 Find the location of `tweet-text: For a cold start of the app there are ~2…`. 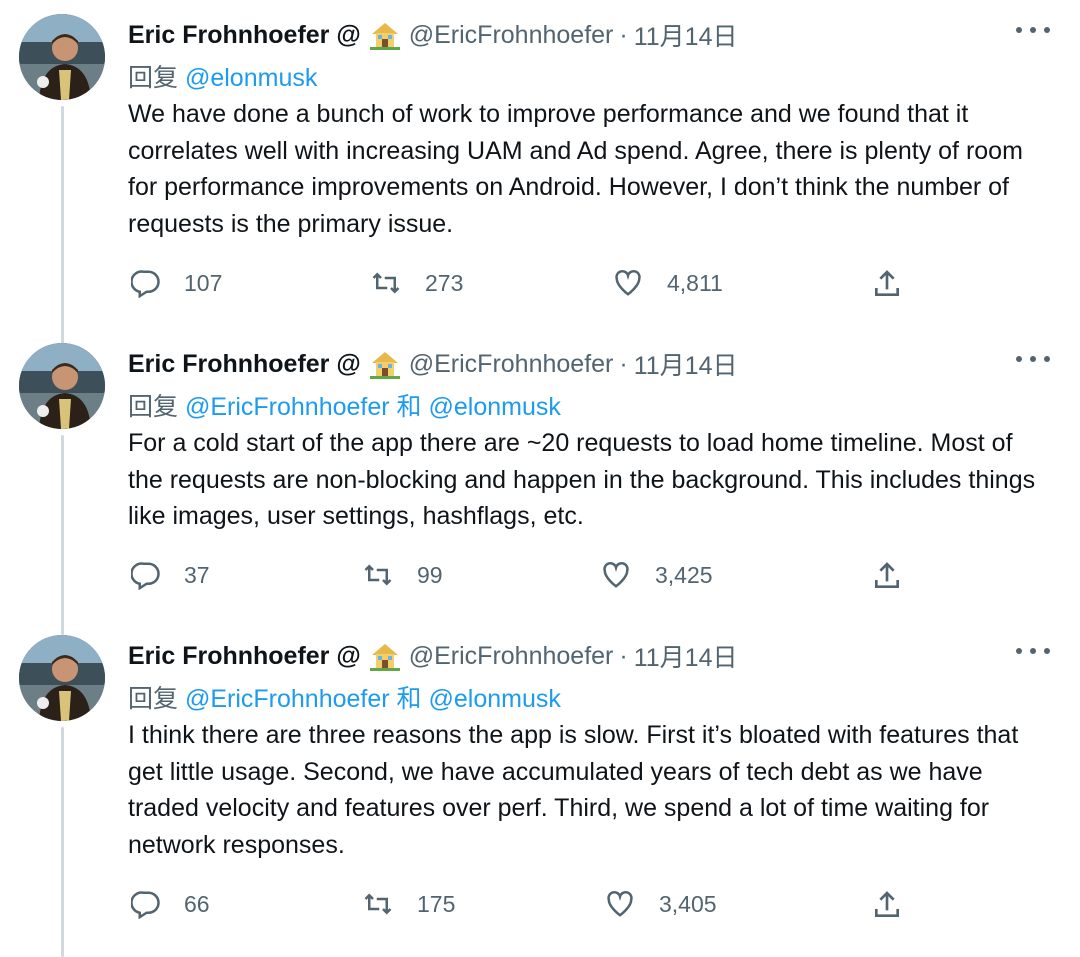

tweet-text: For a cold start of the app there are ~2… is located at coordinates (582, 480).